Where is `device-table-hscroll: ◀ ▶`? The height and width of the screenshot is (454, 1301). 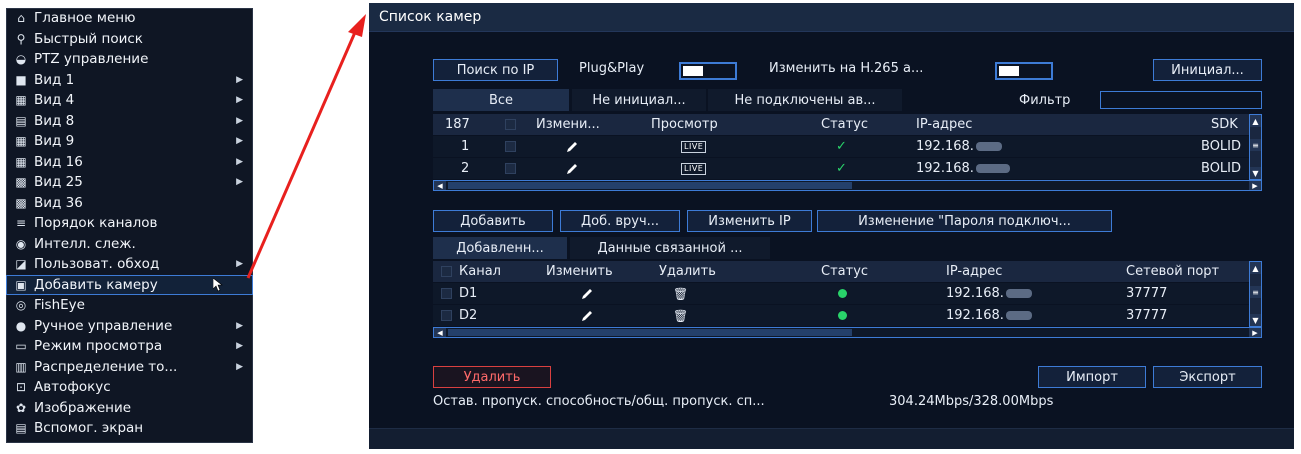
device-table-hscroll: ◀ ▶ is located at coordinates (847, 185).